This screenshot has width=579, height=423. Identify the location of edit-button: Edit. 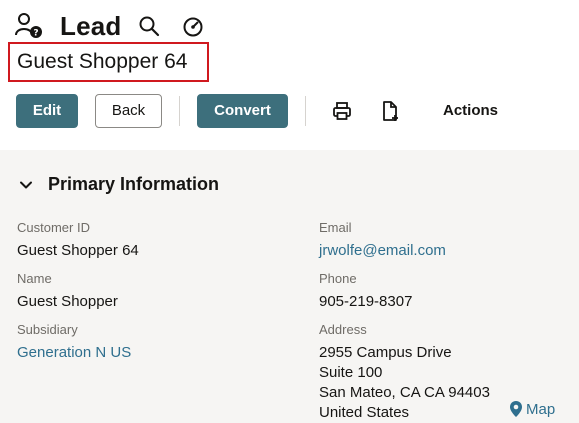
(47, 110).